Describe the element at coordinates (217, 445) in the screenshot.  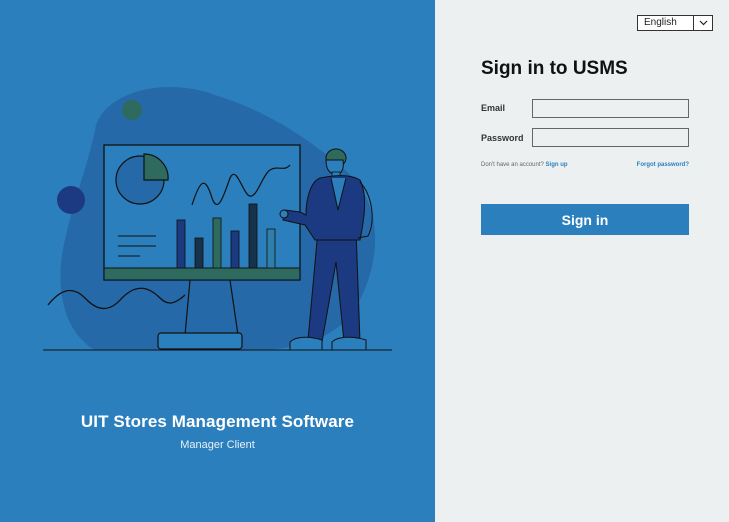
I see `app-subtitle: Manager Client` at that location.